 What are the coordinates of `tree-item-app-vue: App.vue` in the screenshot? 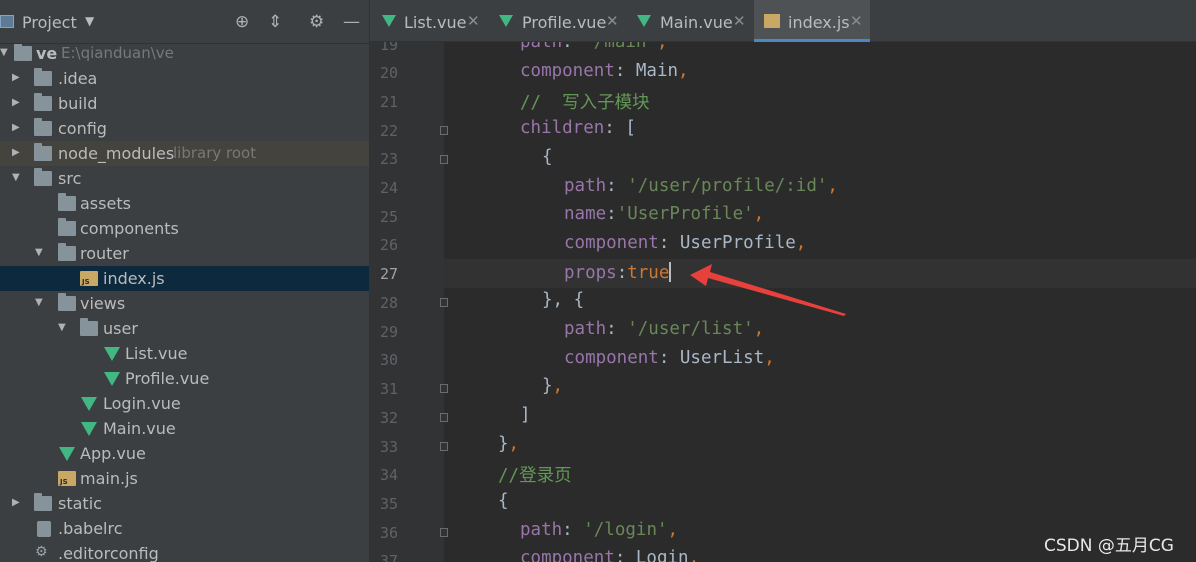 It's located at (184, 453).